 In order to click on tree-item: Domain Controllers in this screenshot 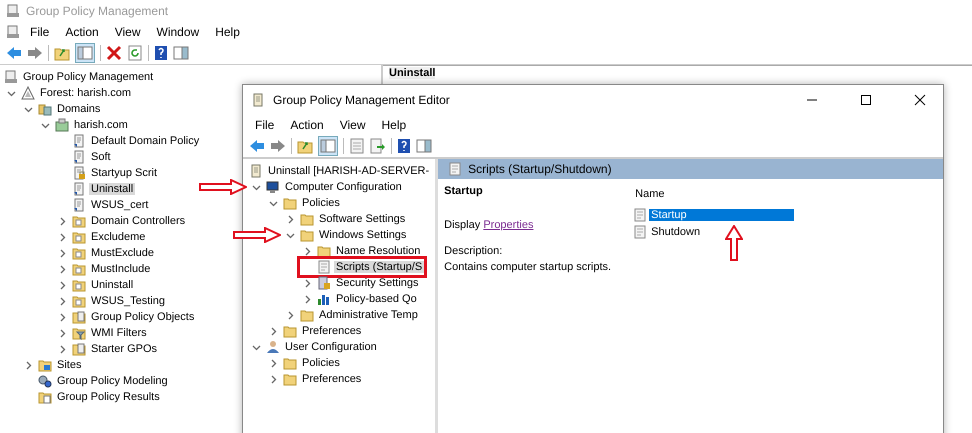, I will do `click(121, 221)`.